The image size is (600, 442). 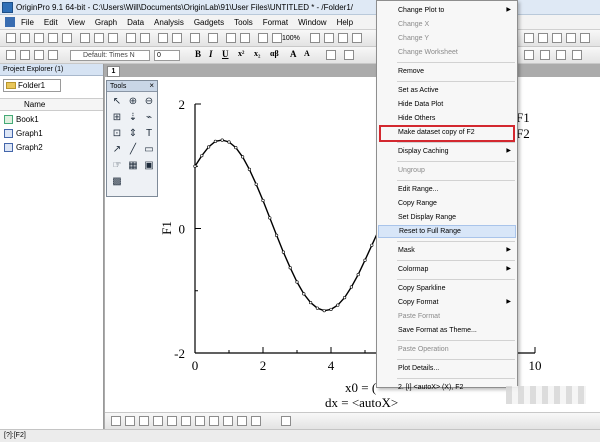 What do you see at coordinates (241, 53) in the screenshot?
I see `superscript-icon: x²` at bounding box center [241, 53].